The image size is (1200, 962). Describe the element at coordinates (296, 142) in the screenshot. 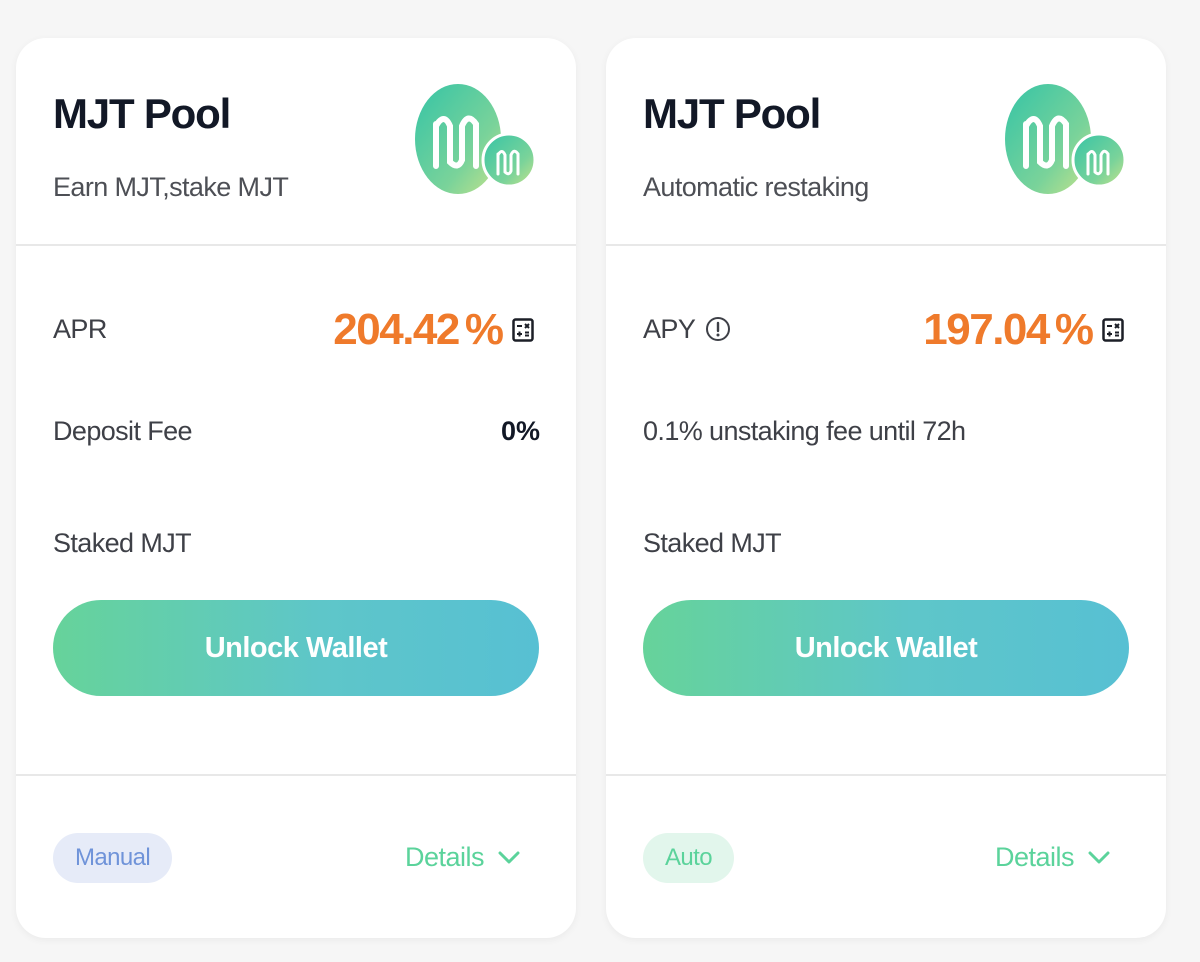

I see `card-header: MJT Pool Earn MJT,stake MJT` at that location.